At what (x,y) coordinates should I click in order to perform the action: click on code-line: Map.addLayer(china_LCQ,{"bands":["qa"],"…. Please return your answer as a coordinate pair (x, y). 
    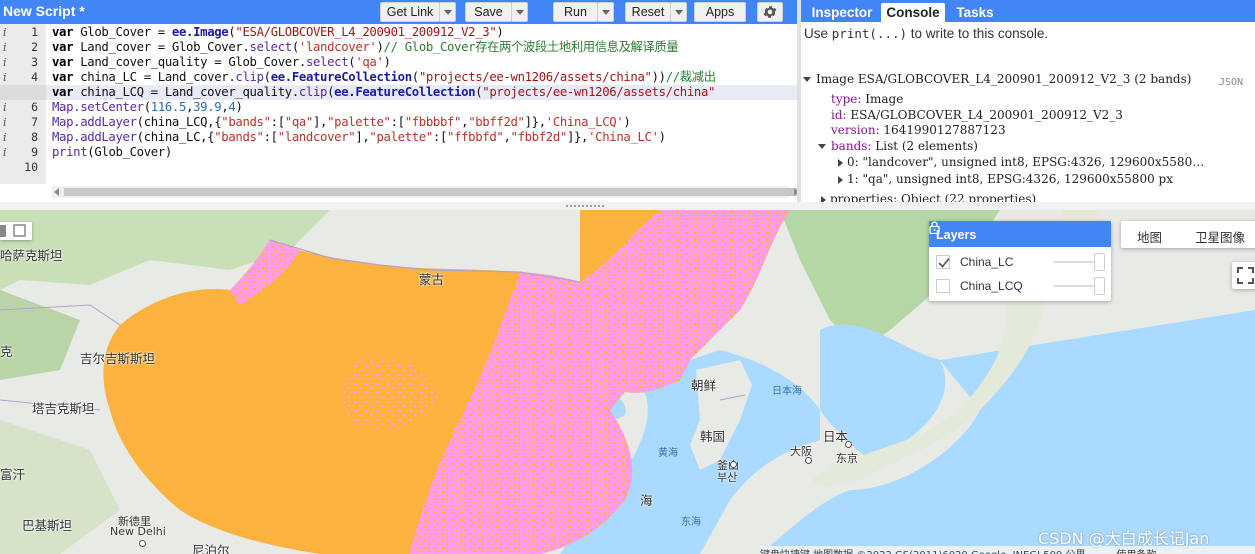
    Looking at the image, I should click on (341, 122).